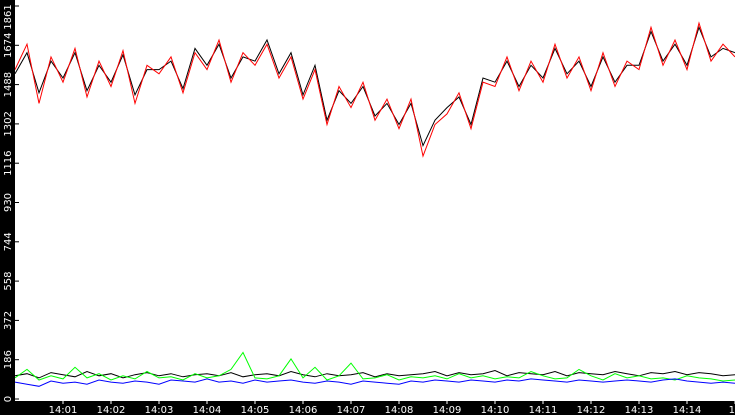 This screenshot has width=735, height=415. I want to click on y-tick-label: 558, so click(8, 281).